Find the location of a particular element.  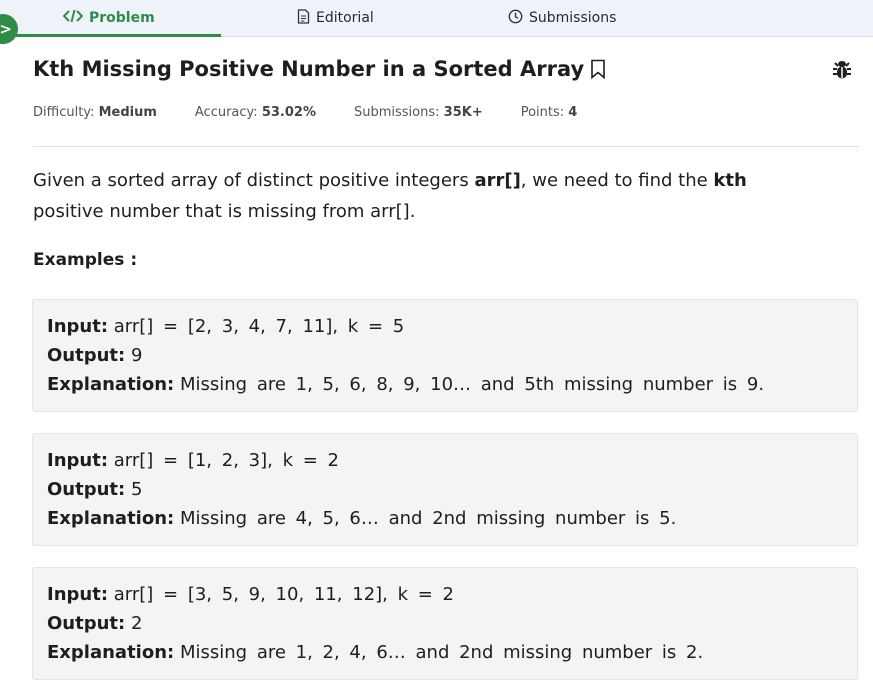

difficulty-info: Difficulty: Medium is located at coordinates (95, 112).